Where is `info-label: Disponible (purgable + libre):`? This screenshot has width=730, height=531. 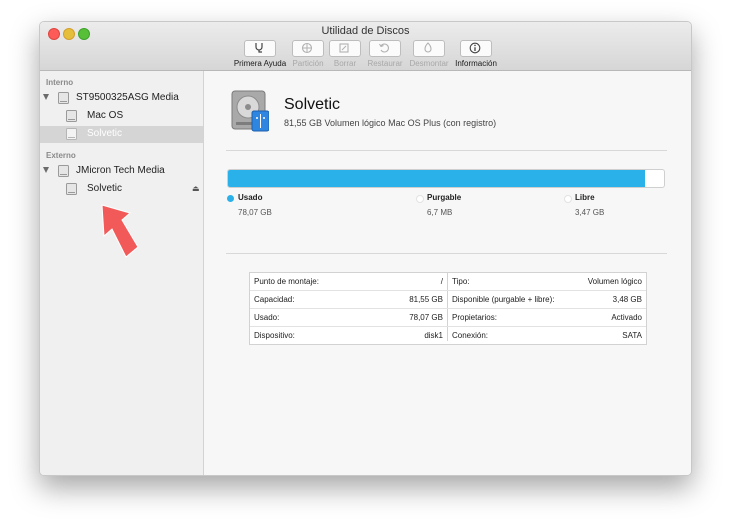
info-label: Disponible (purgable + libre): is located at coordinates (503, 299).